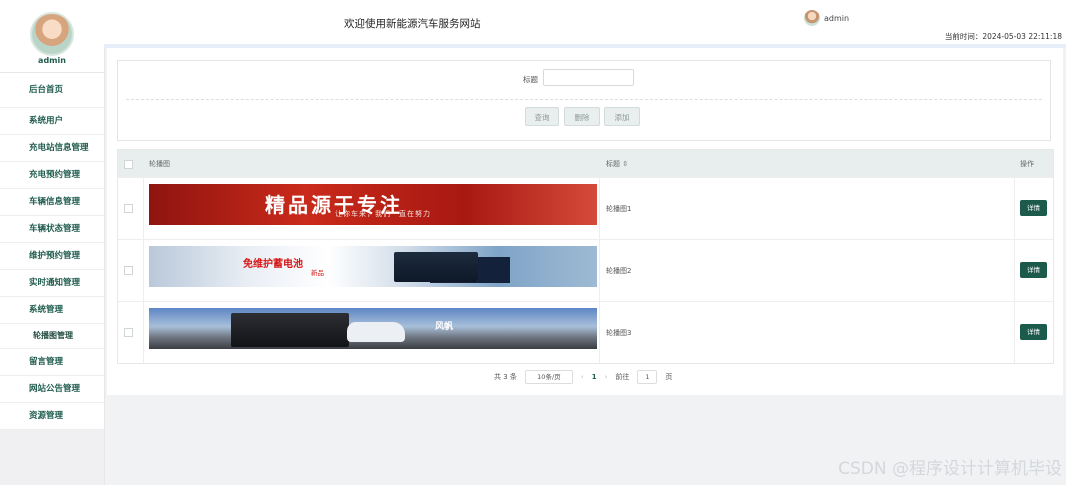 The image size is (1066, 485). I want to click on search-panel: 标题 查询 删除 添加, so click(584, 100).